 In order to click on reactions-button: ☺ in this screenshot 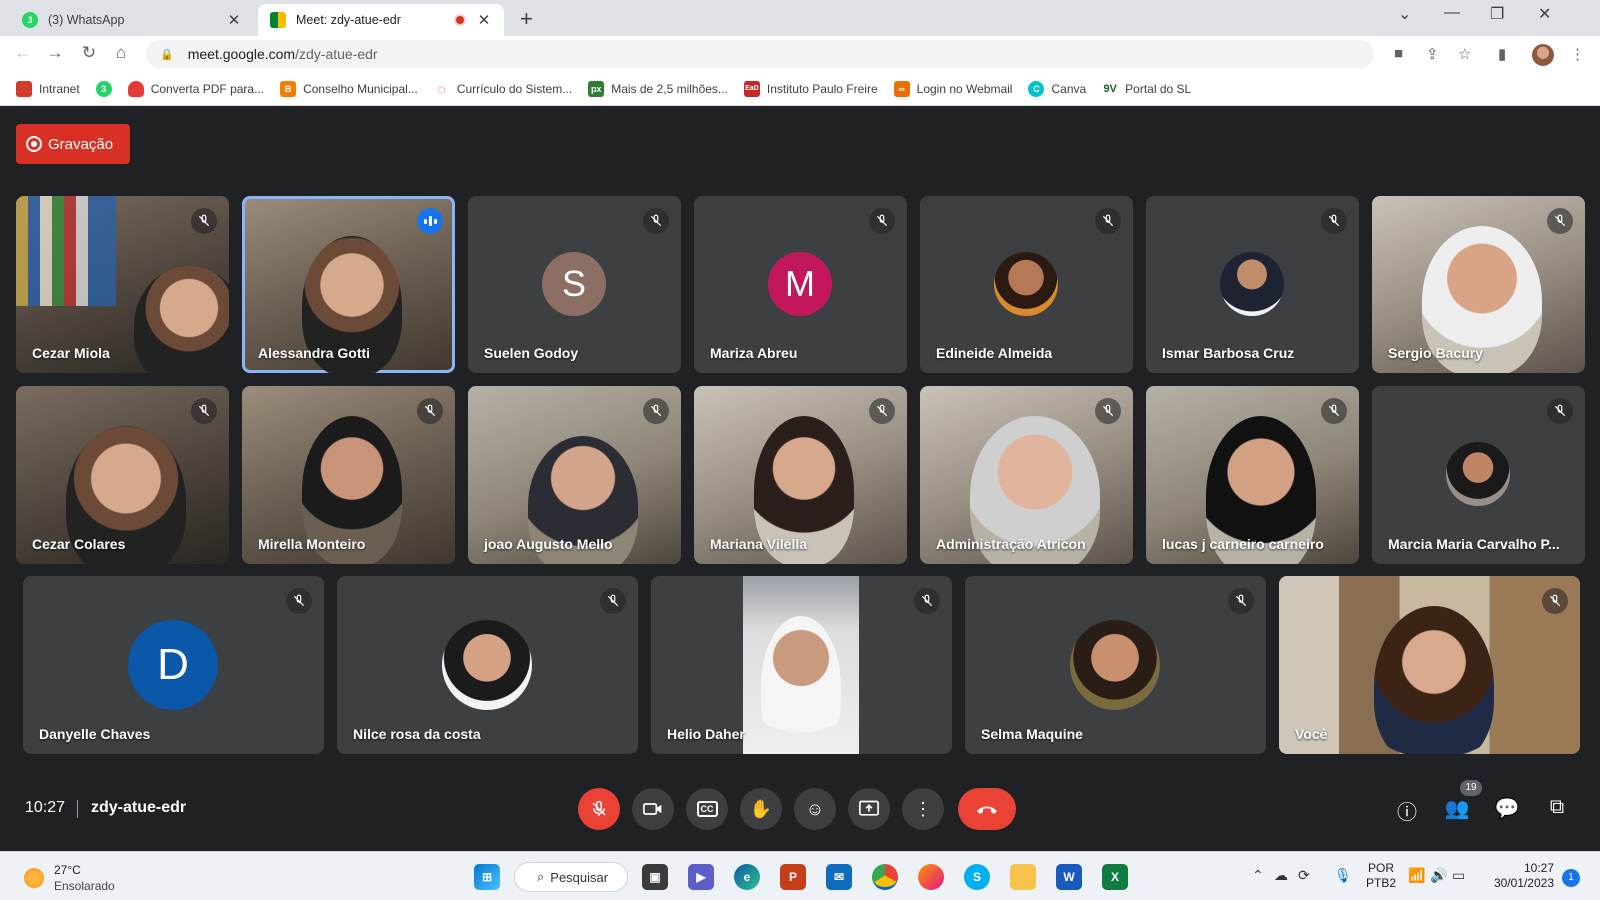, I will do `click(815, 809)`.